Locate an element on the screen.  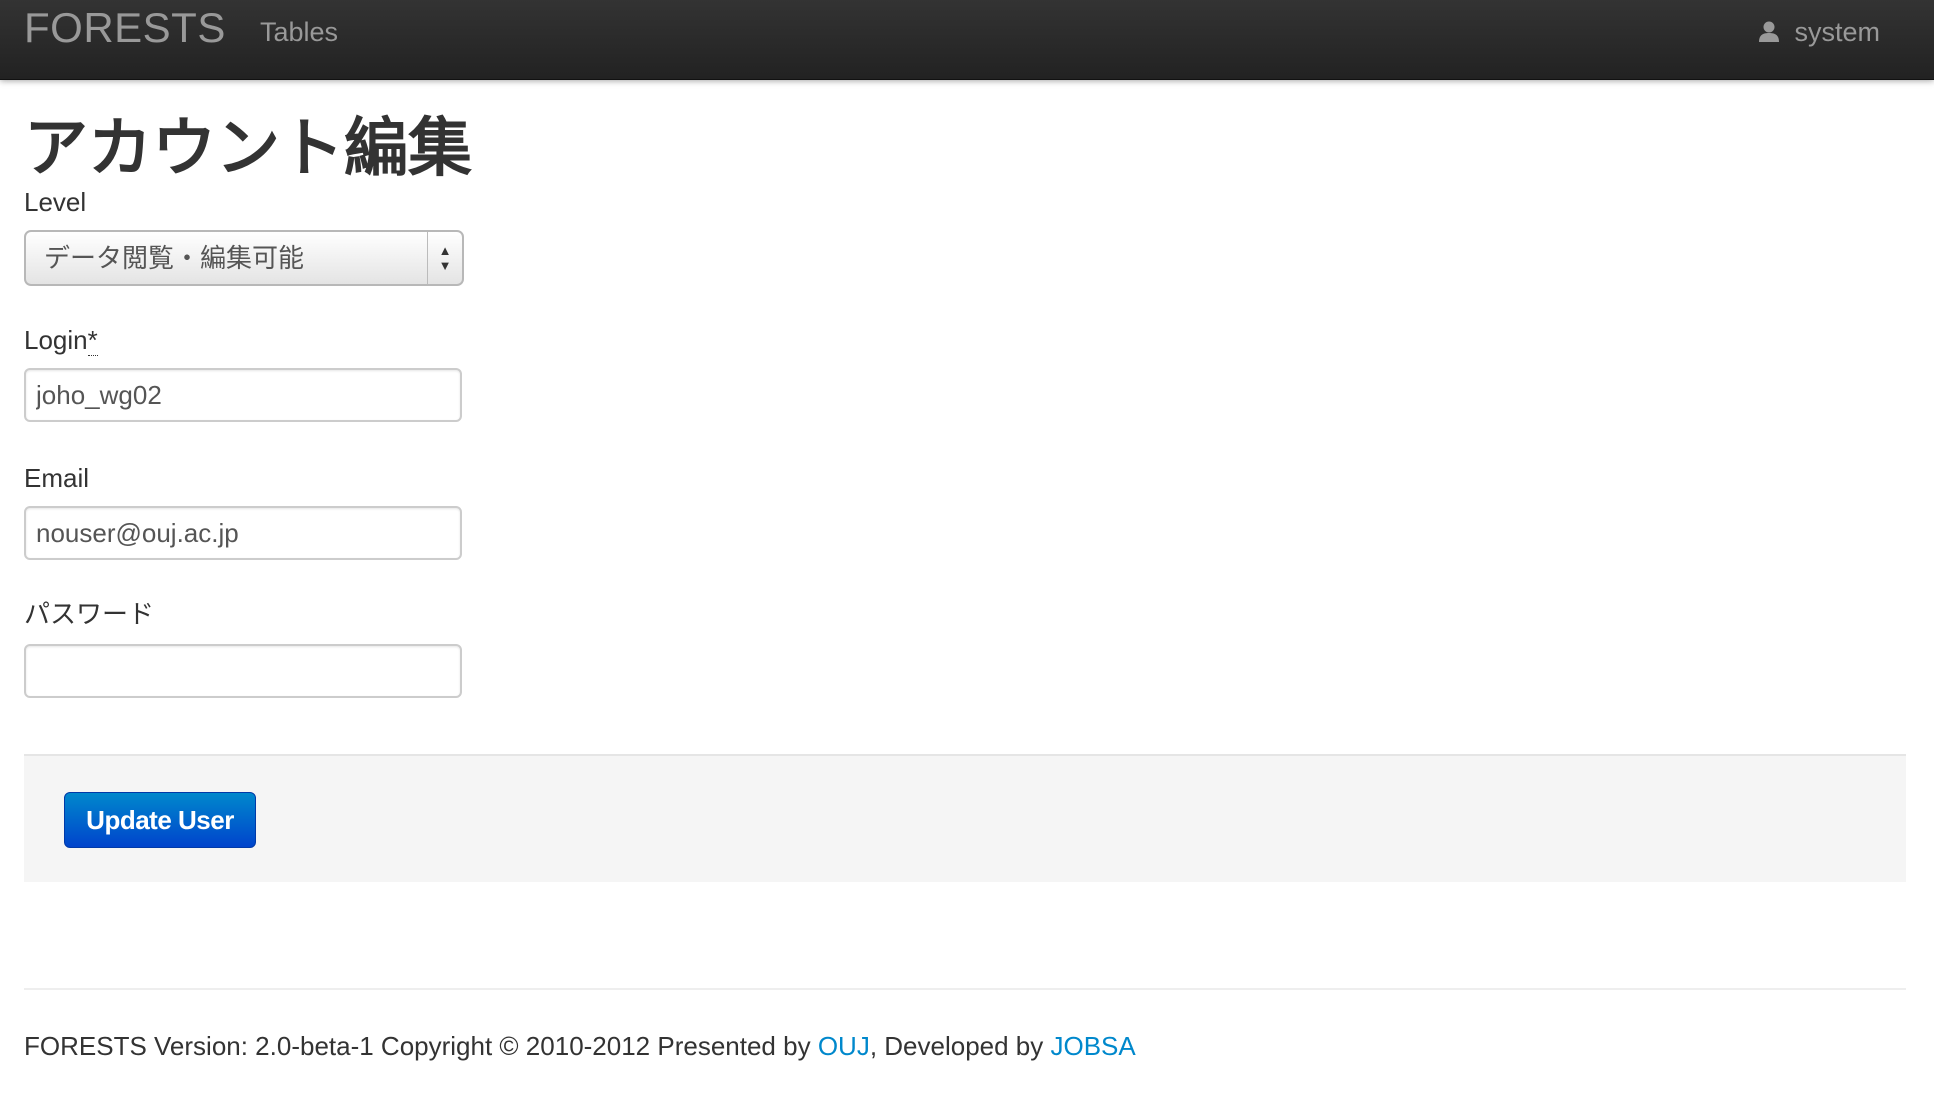
brand-link: FORESTS is located at coordinates (125, 28).